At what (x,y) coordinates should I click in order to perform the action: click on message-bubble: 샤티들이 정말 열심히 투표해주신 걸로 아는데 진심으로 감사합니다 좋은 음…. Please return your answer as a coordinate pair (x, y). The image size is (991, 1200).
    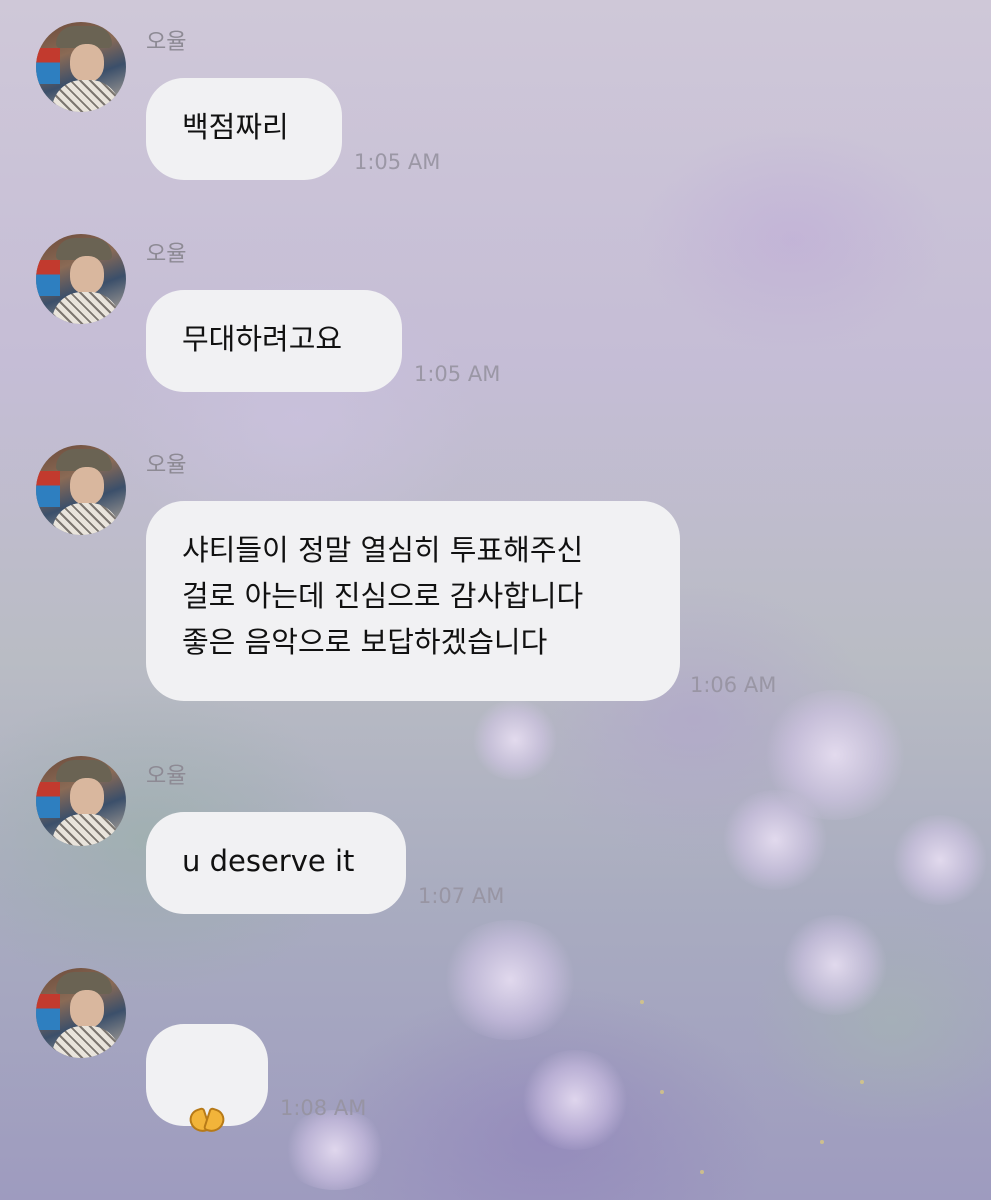
    Looking at the image, I should click on (413, 601).